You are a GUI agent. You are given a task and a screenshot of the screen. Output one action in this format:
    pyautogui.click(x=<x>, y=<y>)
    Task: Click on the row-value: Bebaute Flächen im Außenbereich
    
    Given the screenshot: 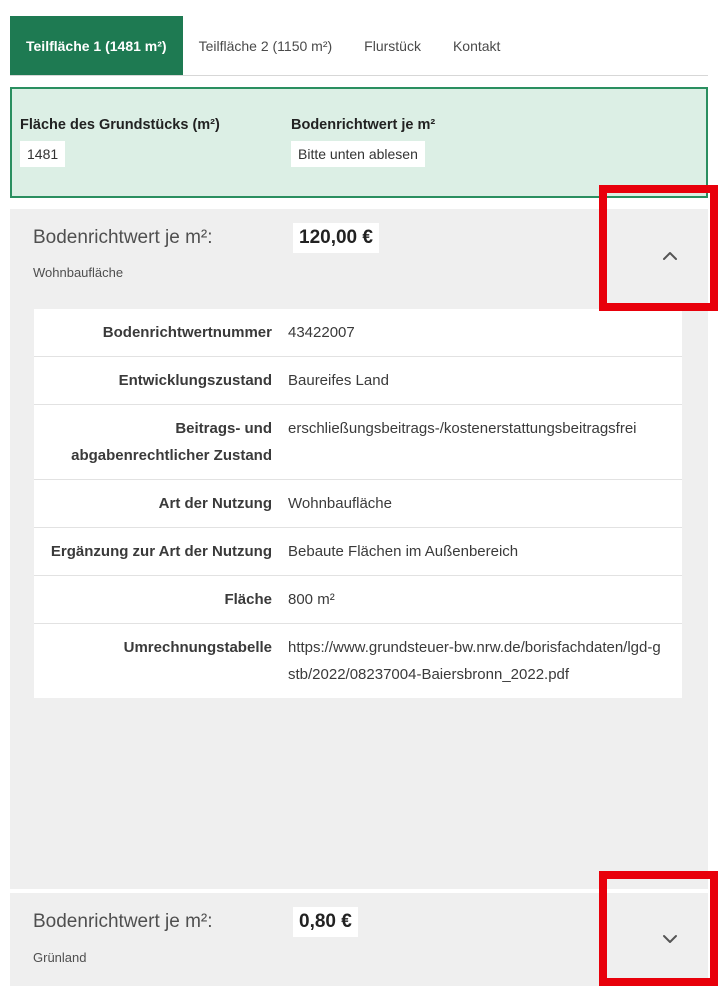 What is the action you would take?
    pyautogui.click(x=403, y=551)
    